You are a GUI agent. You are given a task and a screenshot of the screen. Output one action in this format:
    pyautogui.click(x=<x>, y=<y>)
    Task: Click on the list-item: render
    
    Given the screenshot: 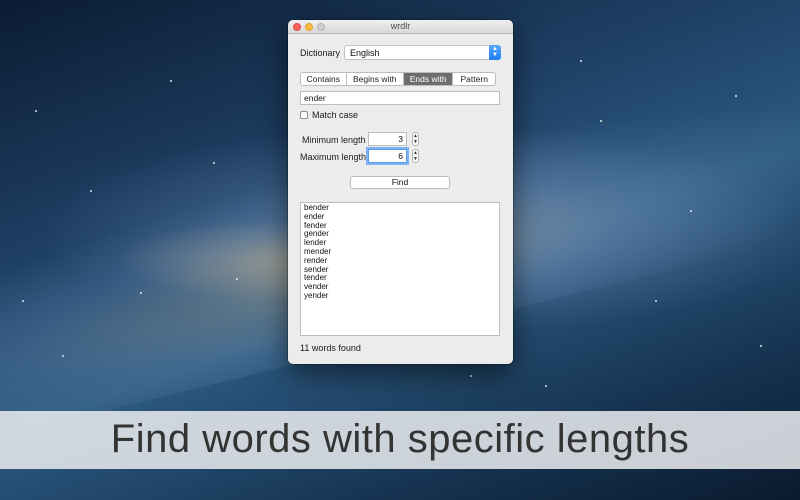 What is the action you would take?
    pyautogui.click(x=400, y=261)
    